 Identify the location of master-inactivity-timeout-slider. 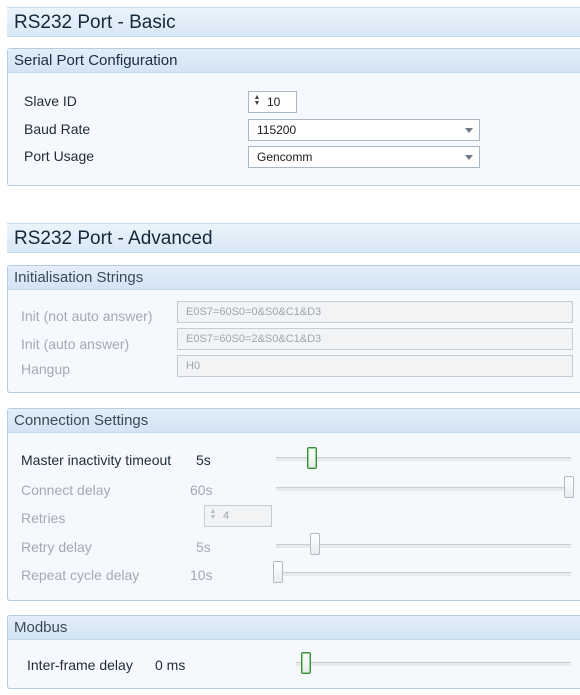
(312, 458).